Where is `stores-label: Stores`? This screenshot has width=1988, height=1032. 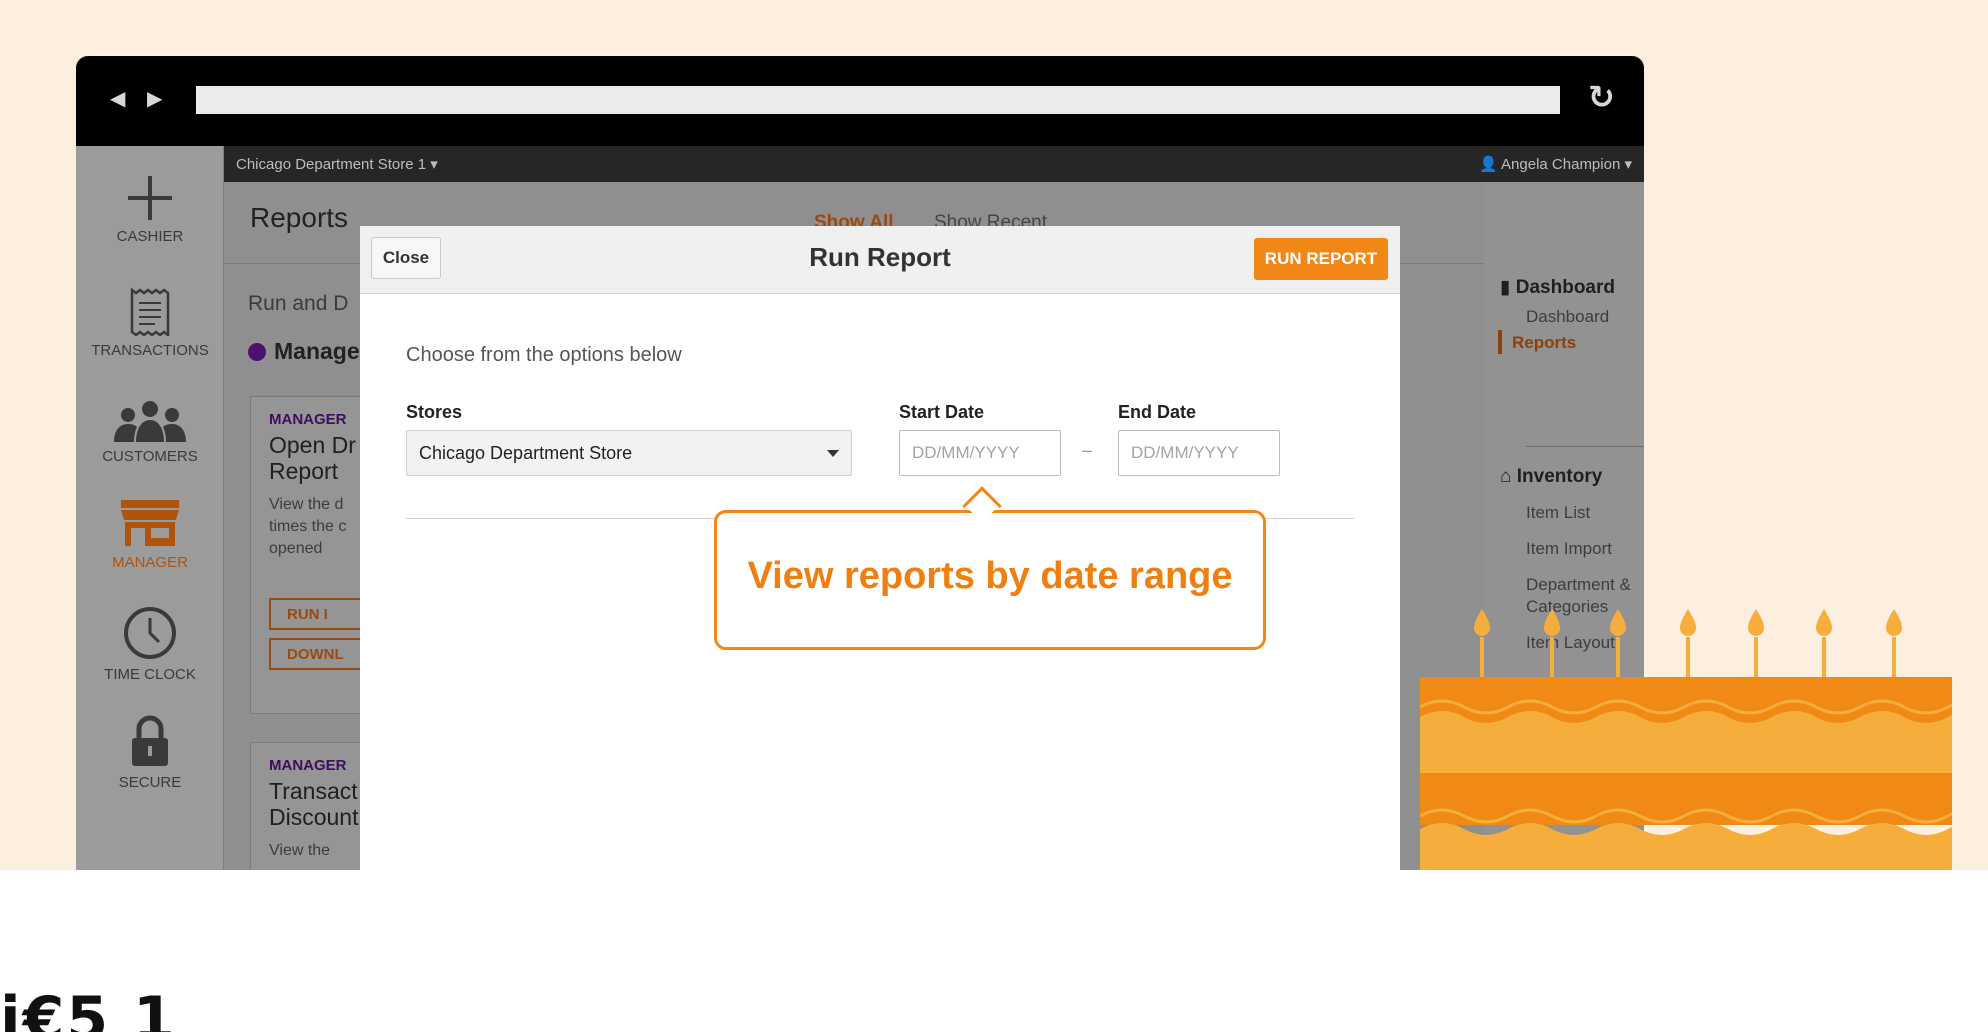
stores-label: Stores is located at coordinates (434, 412).